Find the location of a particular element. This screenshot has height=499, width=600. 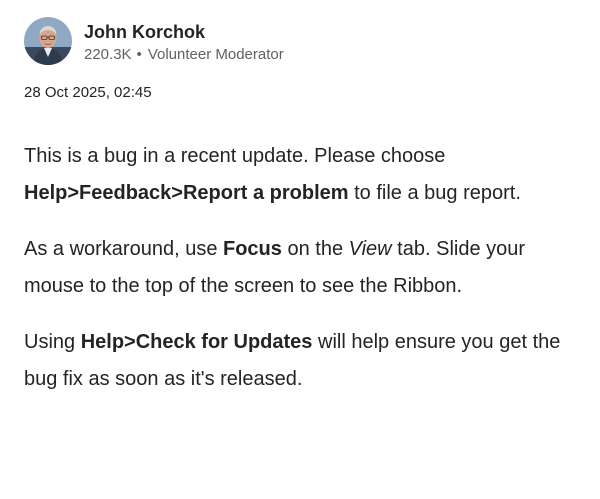

avatar is located at coordinates (48, 41).